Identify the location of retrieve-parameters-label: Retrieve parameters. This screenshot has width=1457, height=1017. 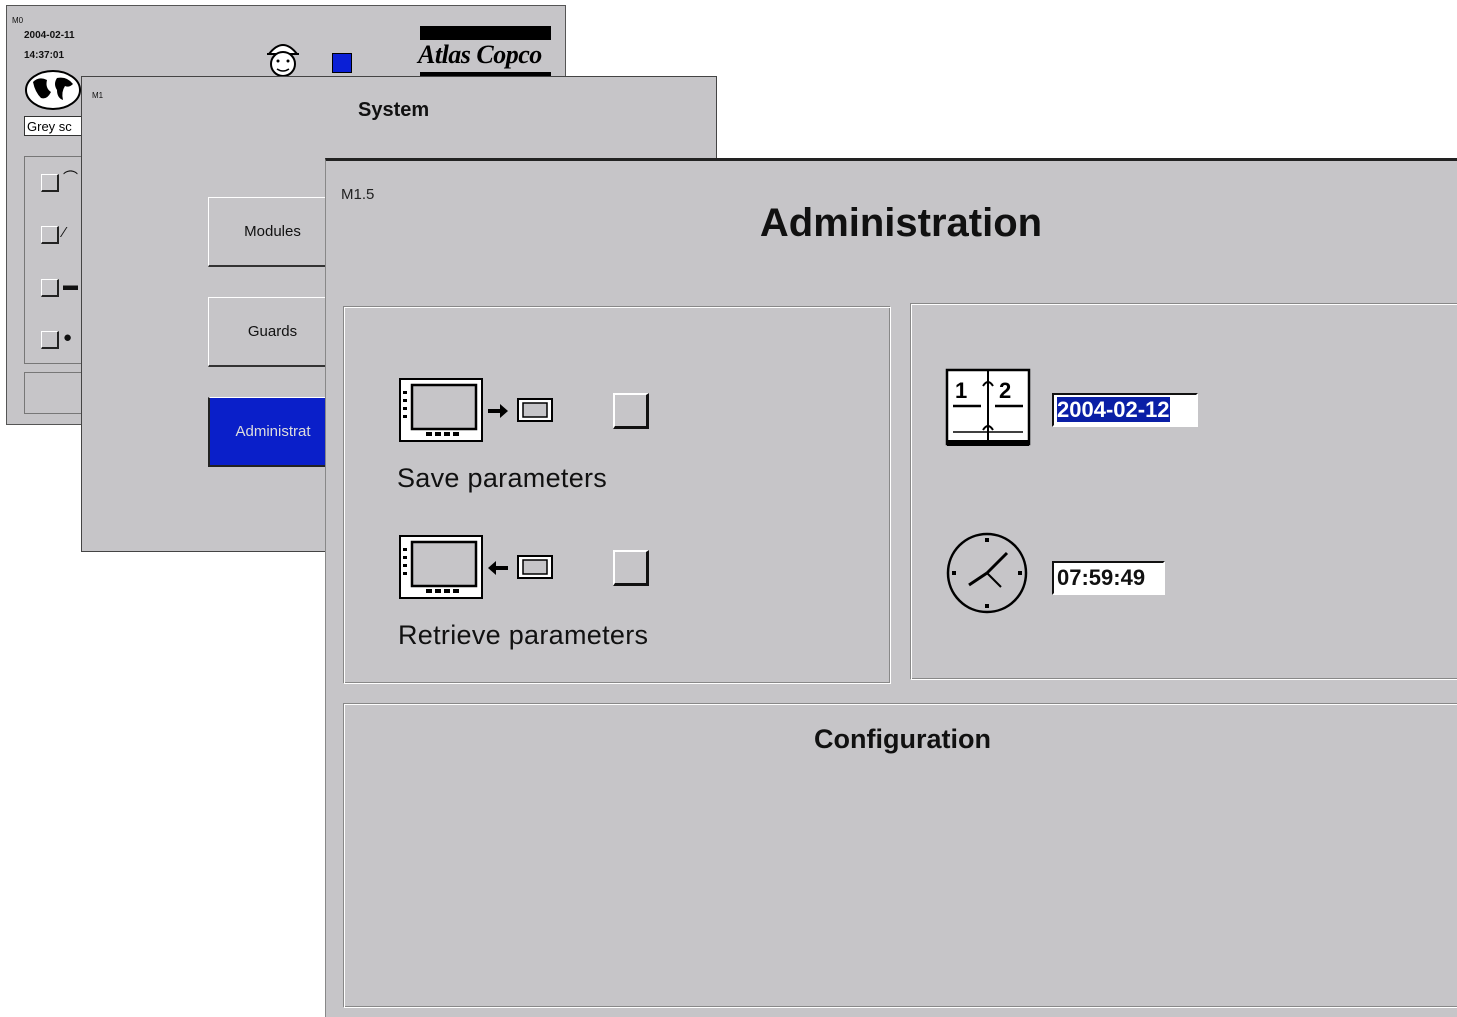
(523, 635).